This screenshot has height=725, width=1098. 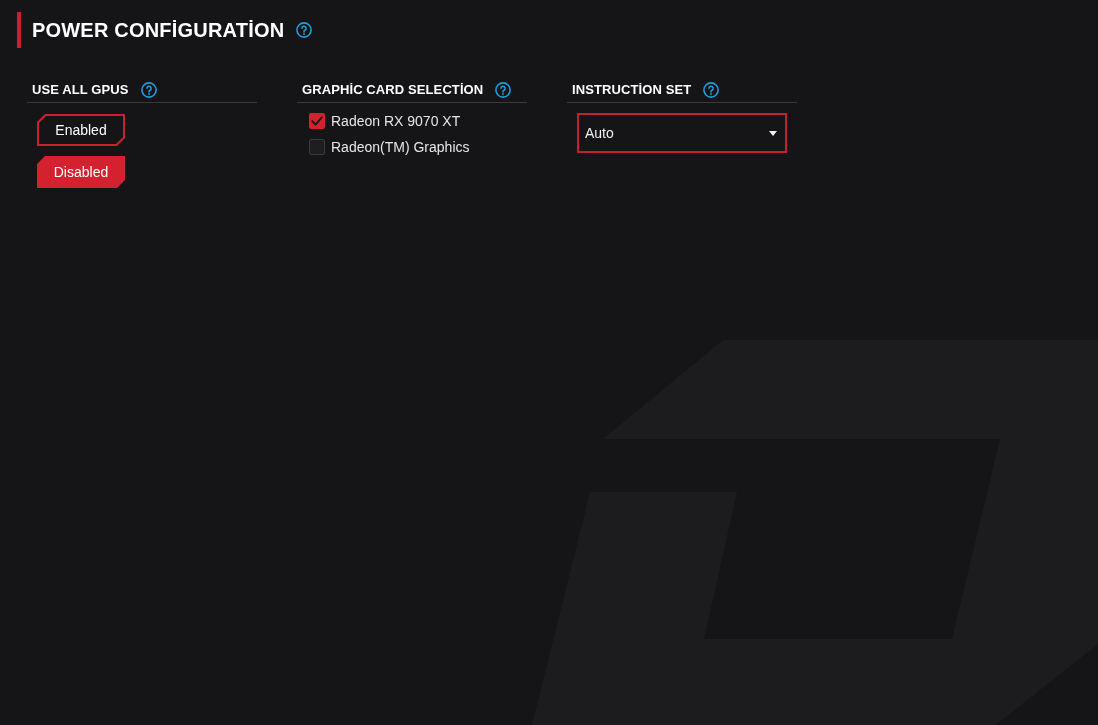 I want to click on section-heading: GRAPHİC CARD SELECTİON, so click(x=393, y=90).